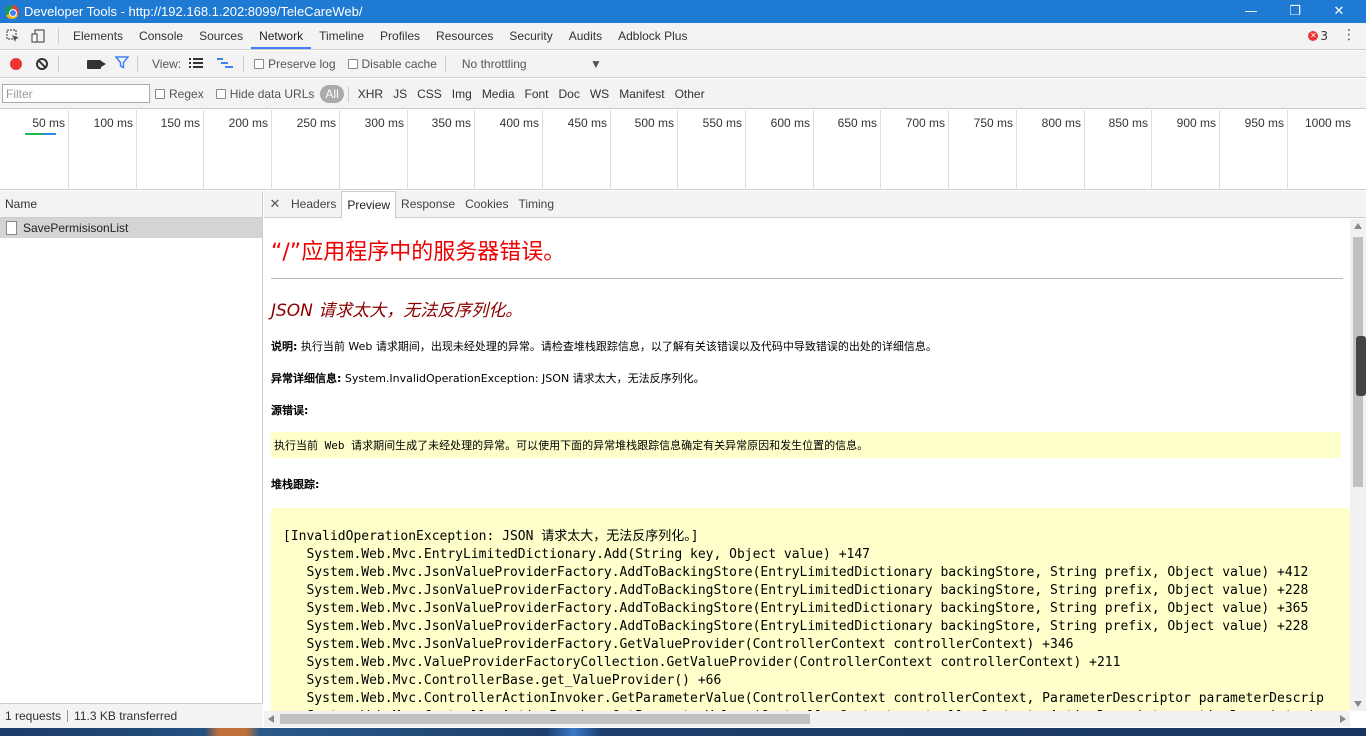 The image size is (1366, 736). I want to click on disable-cache-label: Disable cache, so click(399, 64).